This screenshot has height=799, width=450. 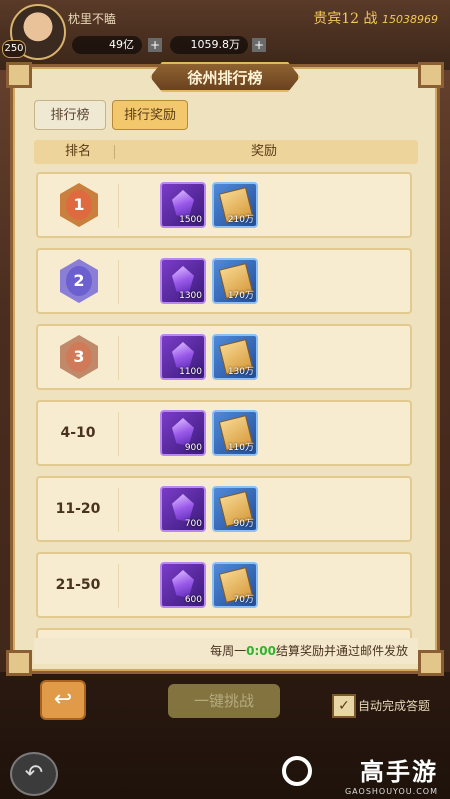 I want to click on book-reward-icon: 130万, so click(x=235, y=357).